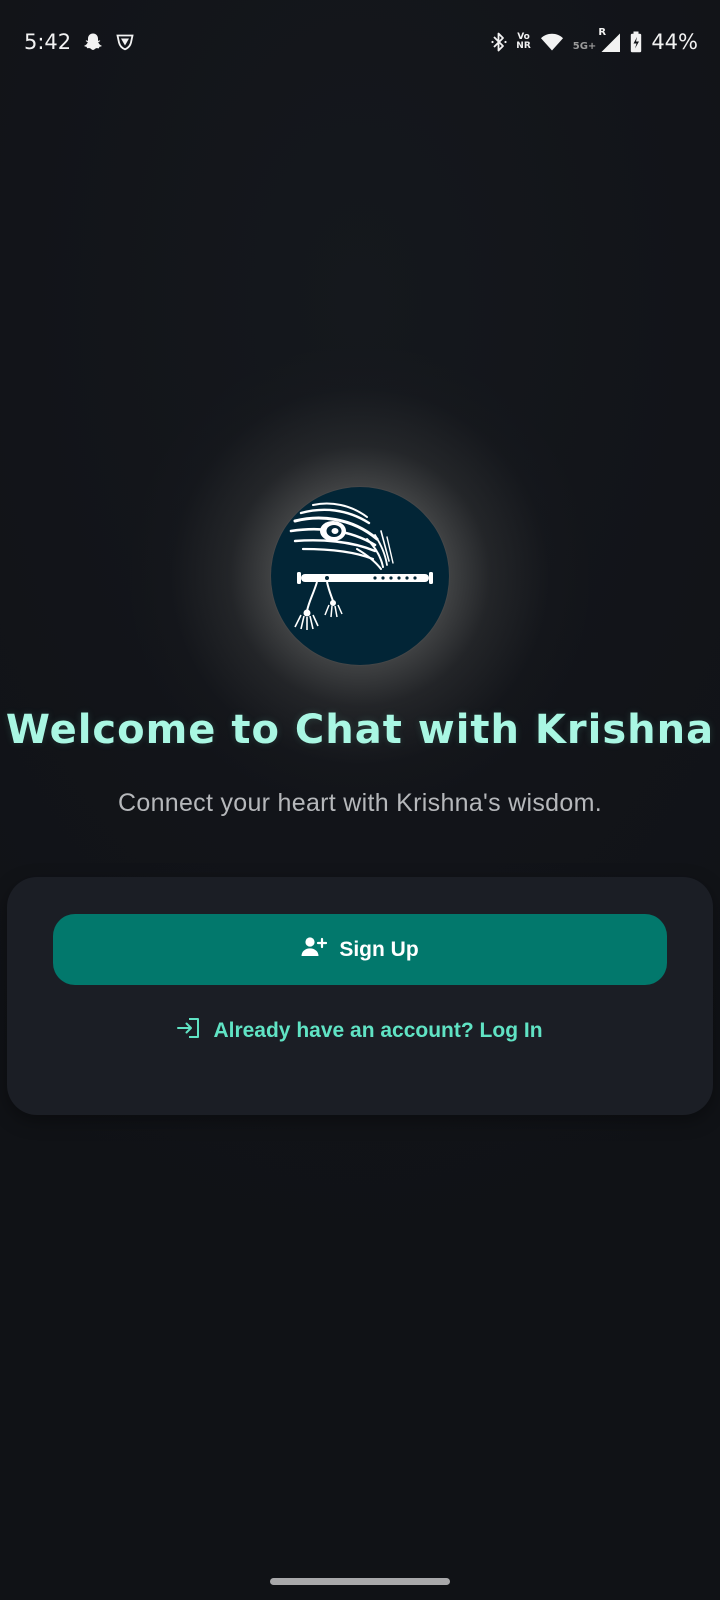 This screenshot has width=720, height=1600. Describe the element at coordinates (360, 996) in the screenshot. I see `auth-card: Sign Up Already have an account? Log In` at that location.